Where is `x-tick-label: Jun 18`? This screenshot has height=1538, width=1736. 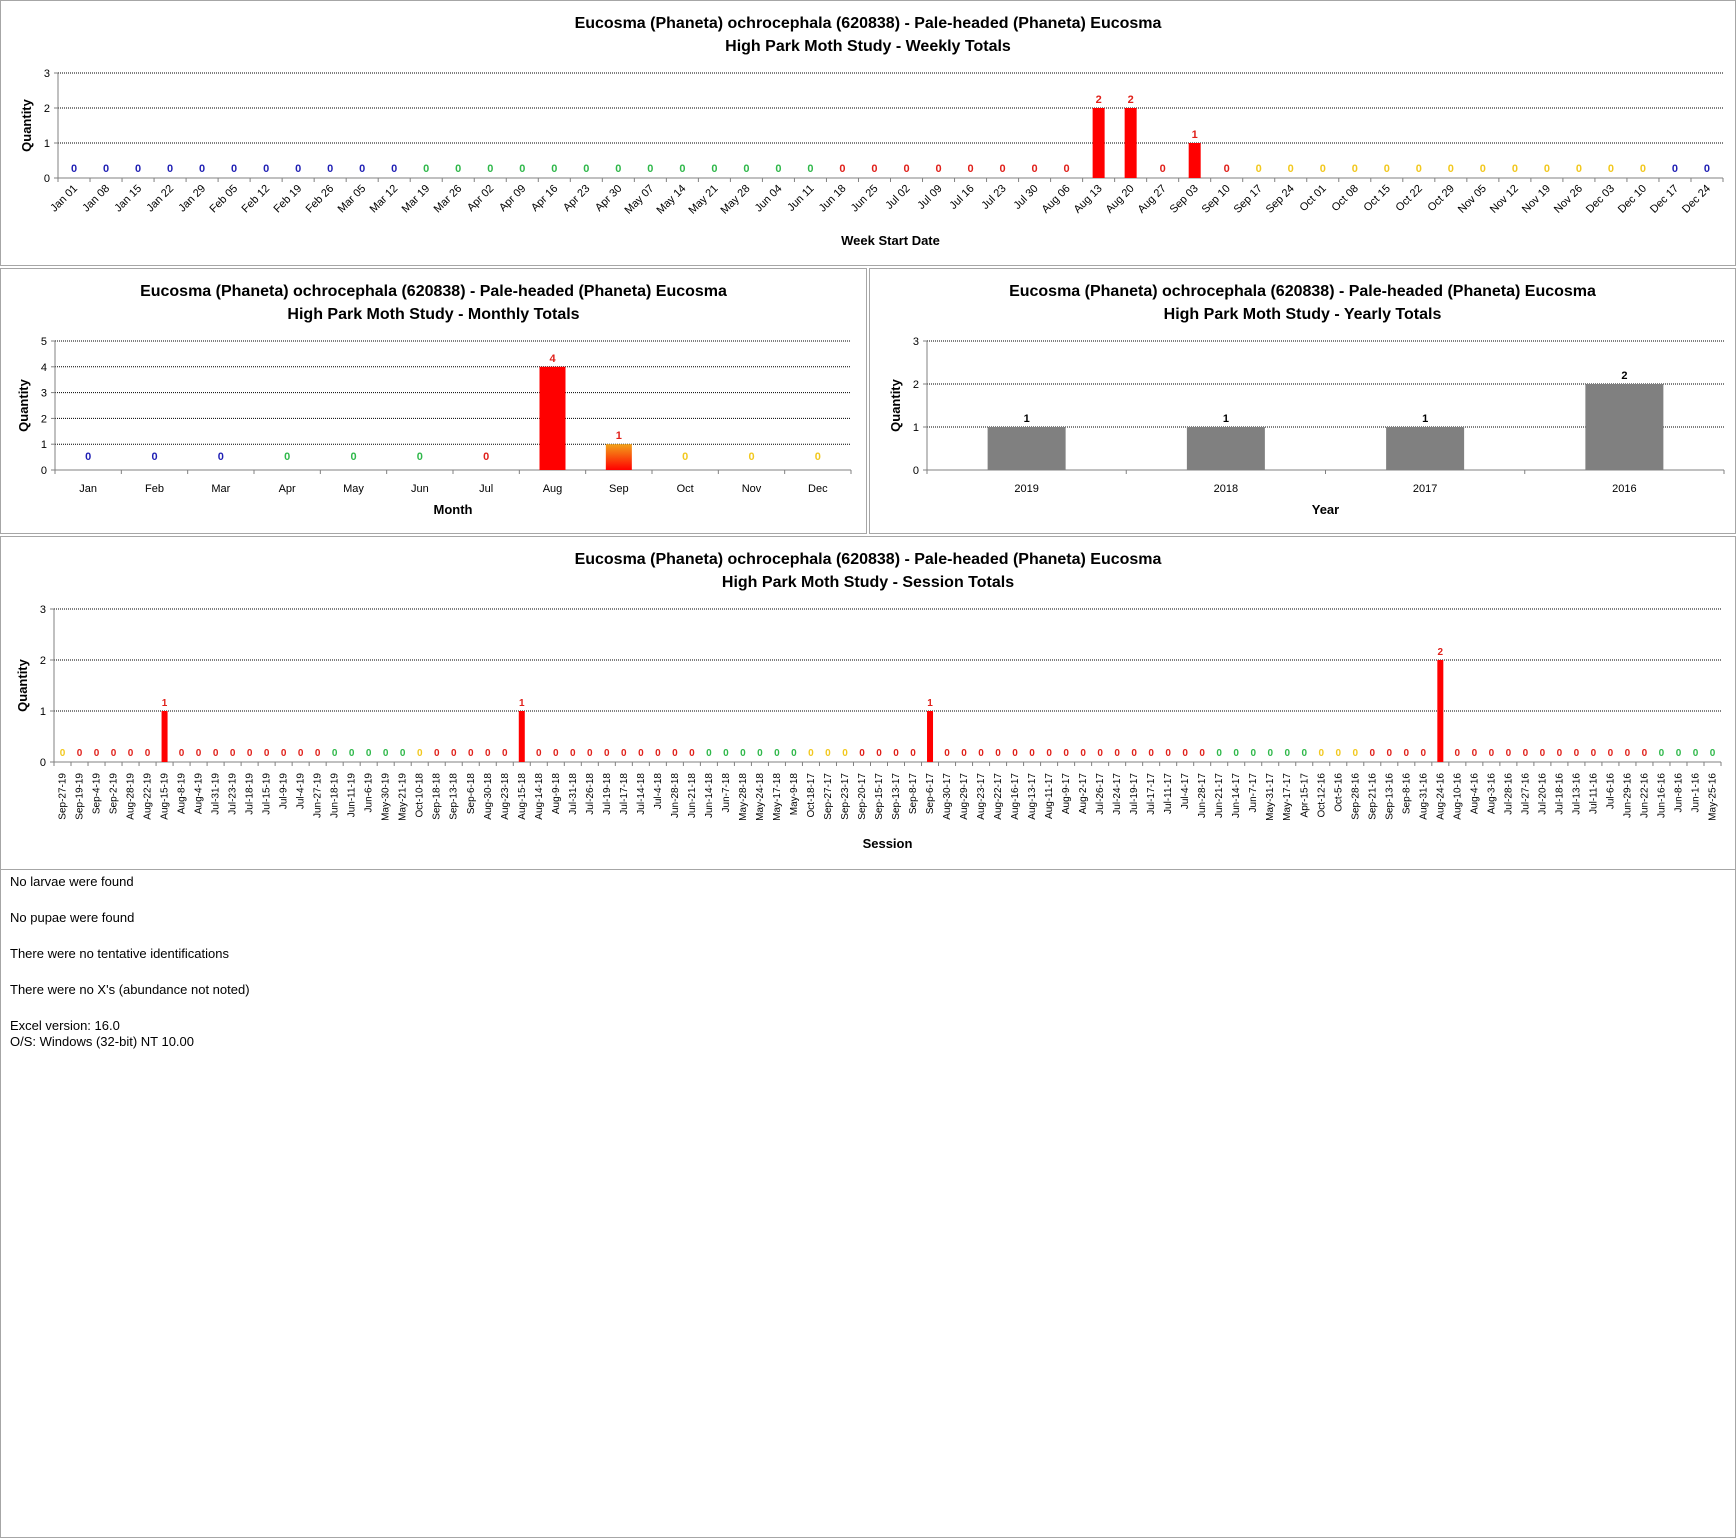
x-tick-label: Jun 18 is located at coordinates (833, 199).